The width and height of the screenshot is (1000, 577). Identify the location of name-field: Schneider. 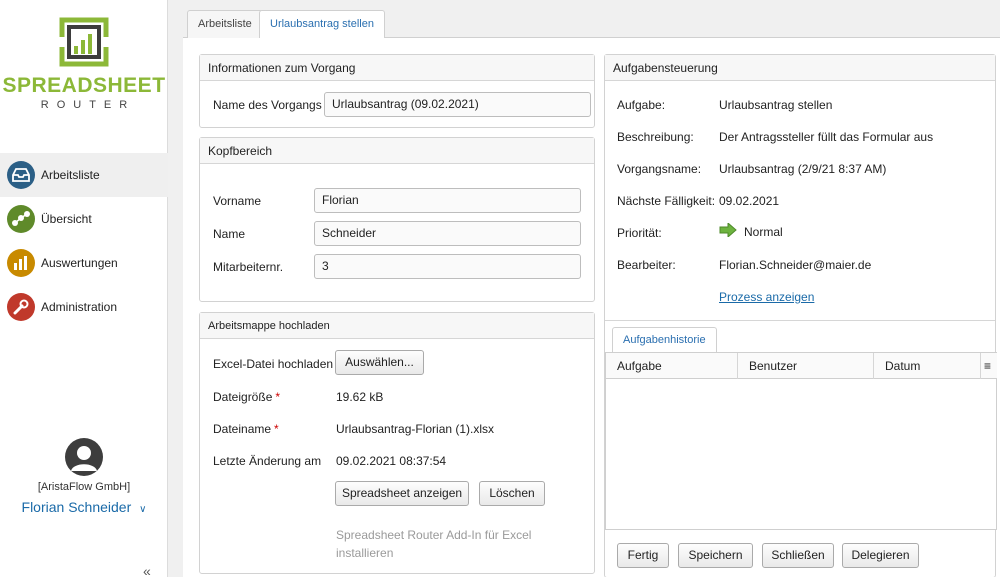
(447, 233).